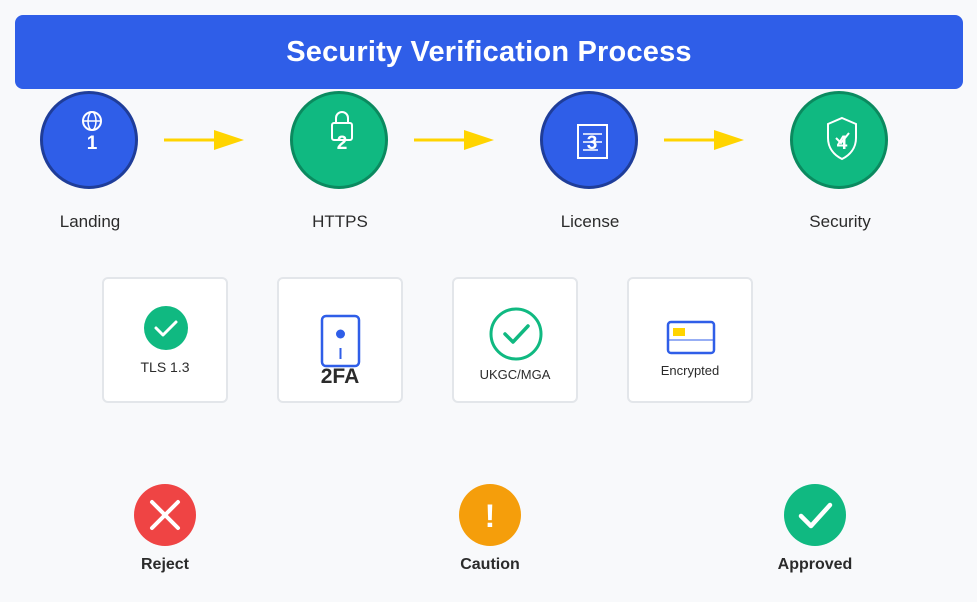  I want to click on card-tls: TLS 1.3, so click(165, 340).